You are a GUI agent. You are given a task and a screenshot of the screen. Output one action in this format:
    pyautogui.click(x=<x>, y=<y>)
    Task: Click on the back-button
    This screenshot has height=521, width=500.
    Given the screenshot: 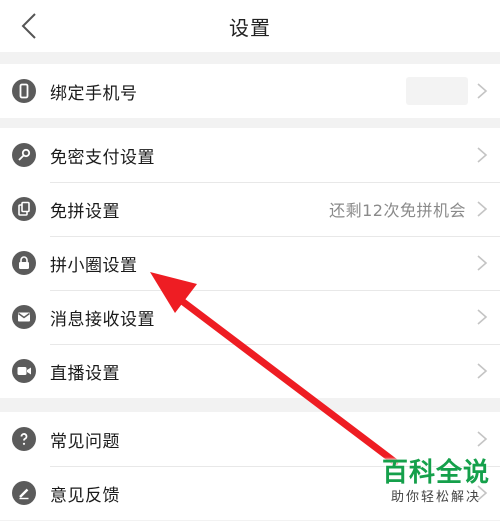 What is the action you would take?
    pyautogui.click(x=29, y=26)
    